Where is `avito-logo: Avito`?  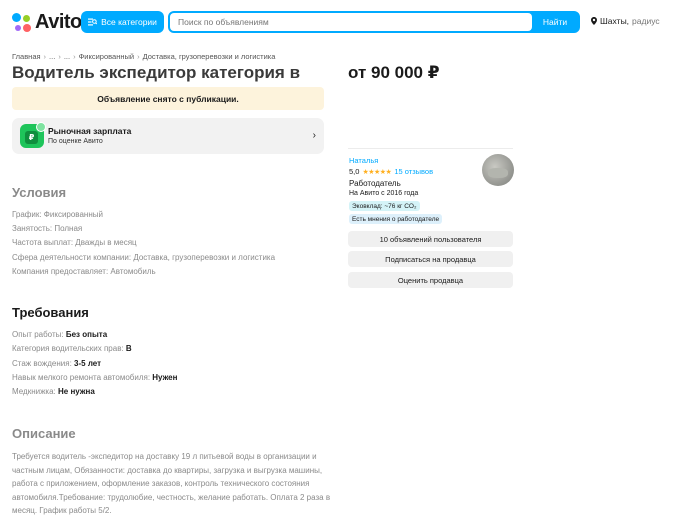 avito-logo: Avito is located at coordinates (47, 22).